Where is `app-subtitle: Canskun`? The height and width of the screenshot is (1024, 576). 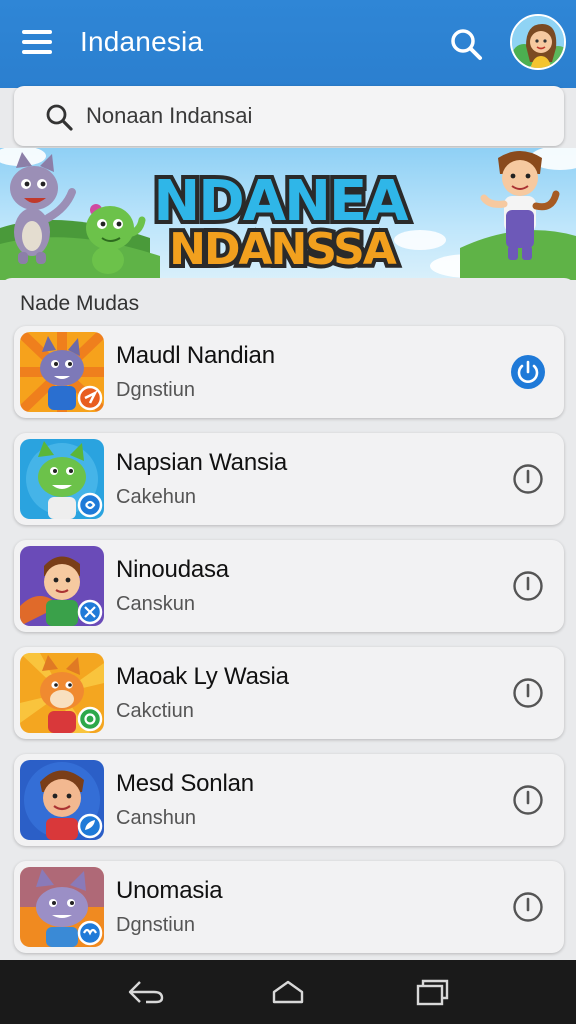
app-subtitle: Canskun is located at coordinates (155, 604).